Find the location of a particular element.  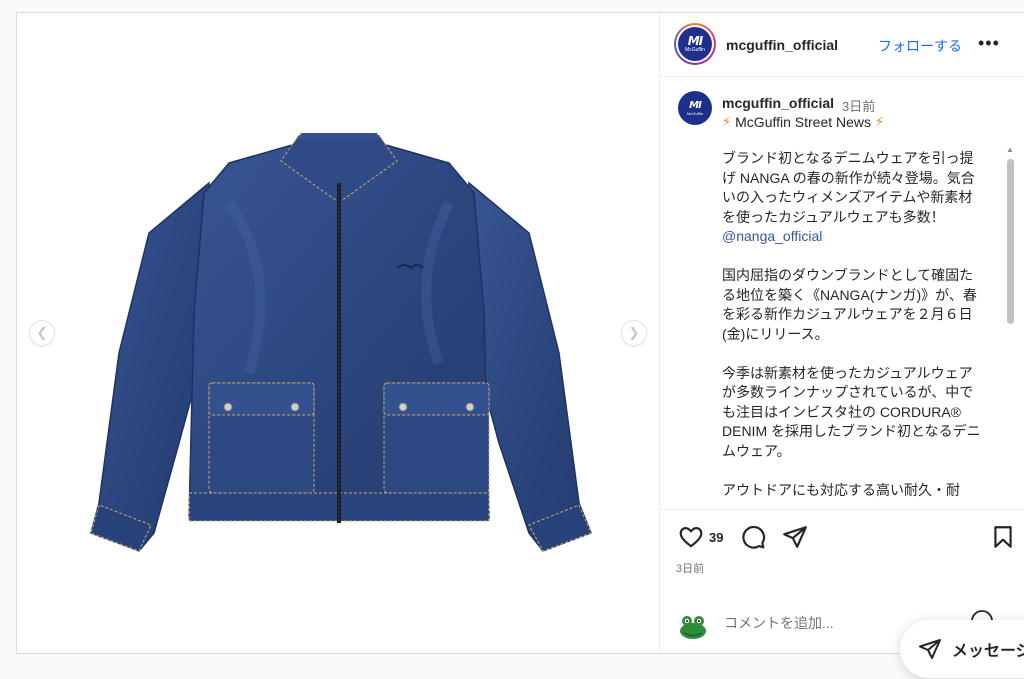

bookmark-icon is located at coordinates (1003, 537).